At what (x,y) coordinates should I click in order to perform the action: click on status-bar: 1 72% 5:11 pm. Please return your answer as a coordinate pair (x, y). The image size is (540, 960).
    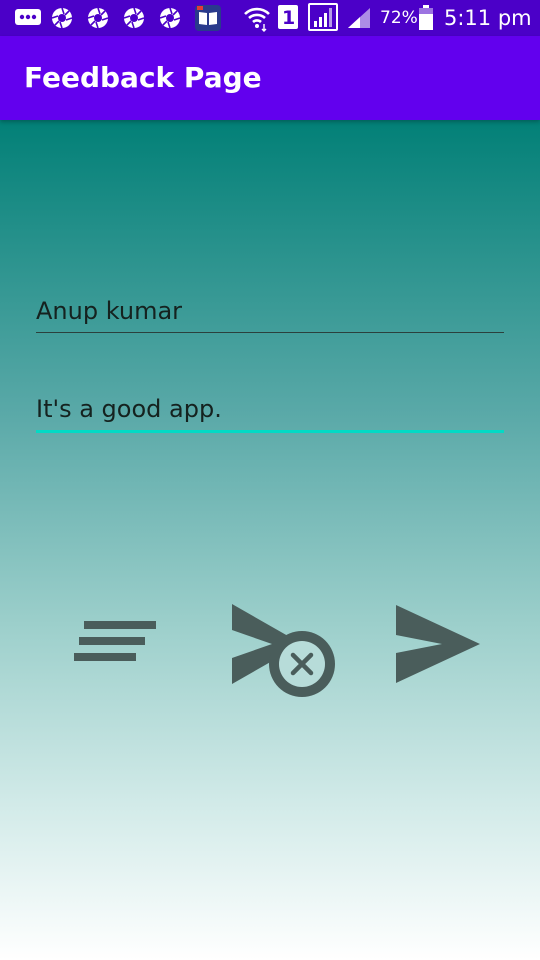
    Looking at the image, I should click on (270, 18).